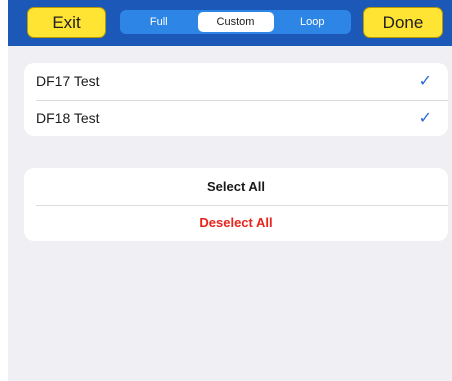  Describe the element at coordinates (236, 186) in the screenshot. I see `select-all-button: Select All` at that location.